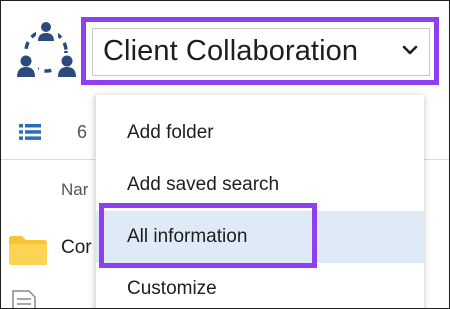  Describe the element at coordinates (76, 247) in the screenshot. I see `row-name: Cor` at that location.